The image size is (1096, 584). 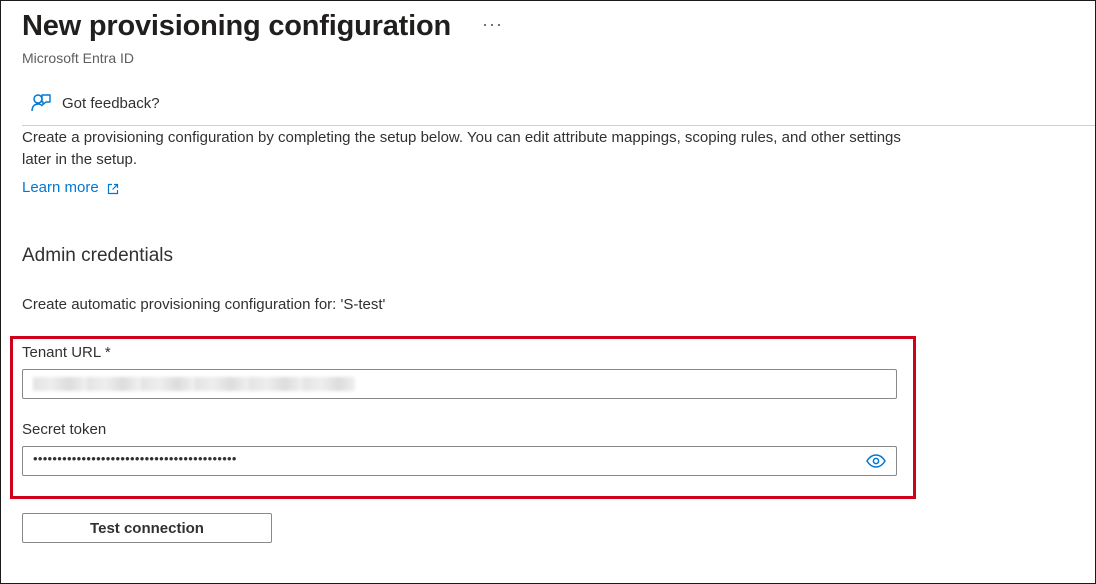 I want to click on more-options-button: ···, so click(x=492, y=24).